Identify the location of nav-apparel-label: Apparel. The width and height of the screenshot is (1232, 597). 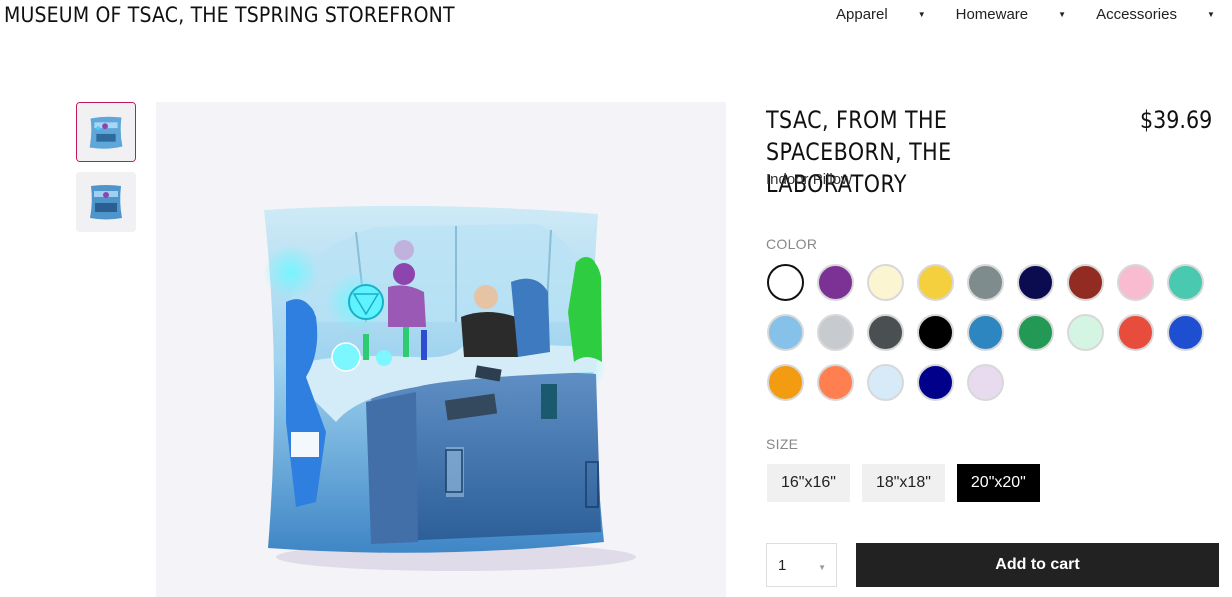
(862, 14).